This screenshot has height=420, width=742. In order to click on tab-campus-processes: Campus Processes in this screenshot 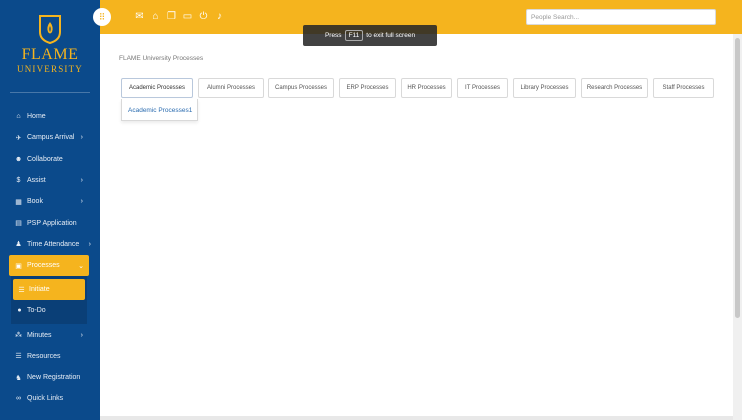, I will do `click(301, 88)`.